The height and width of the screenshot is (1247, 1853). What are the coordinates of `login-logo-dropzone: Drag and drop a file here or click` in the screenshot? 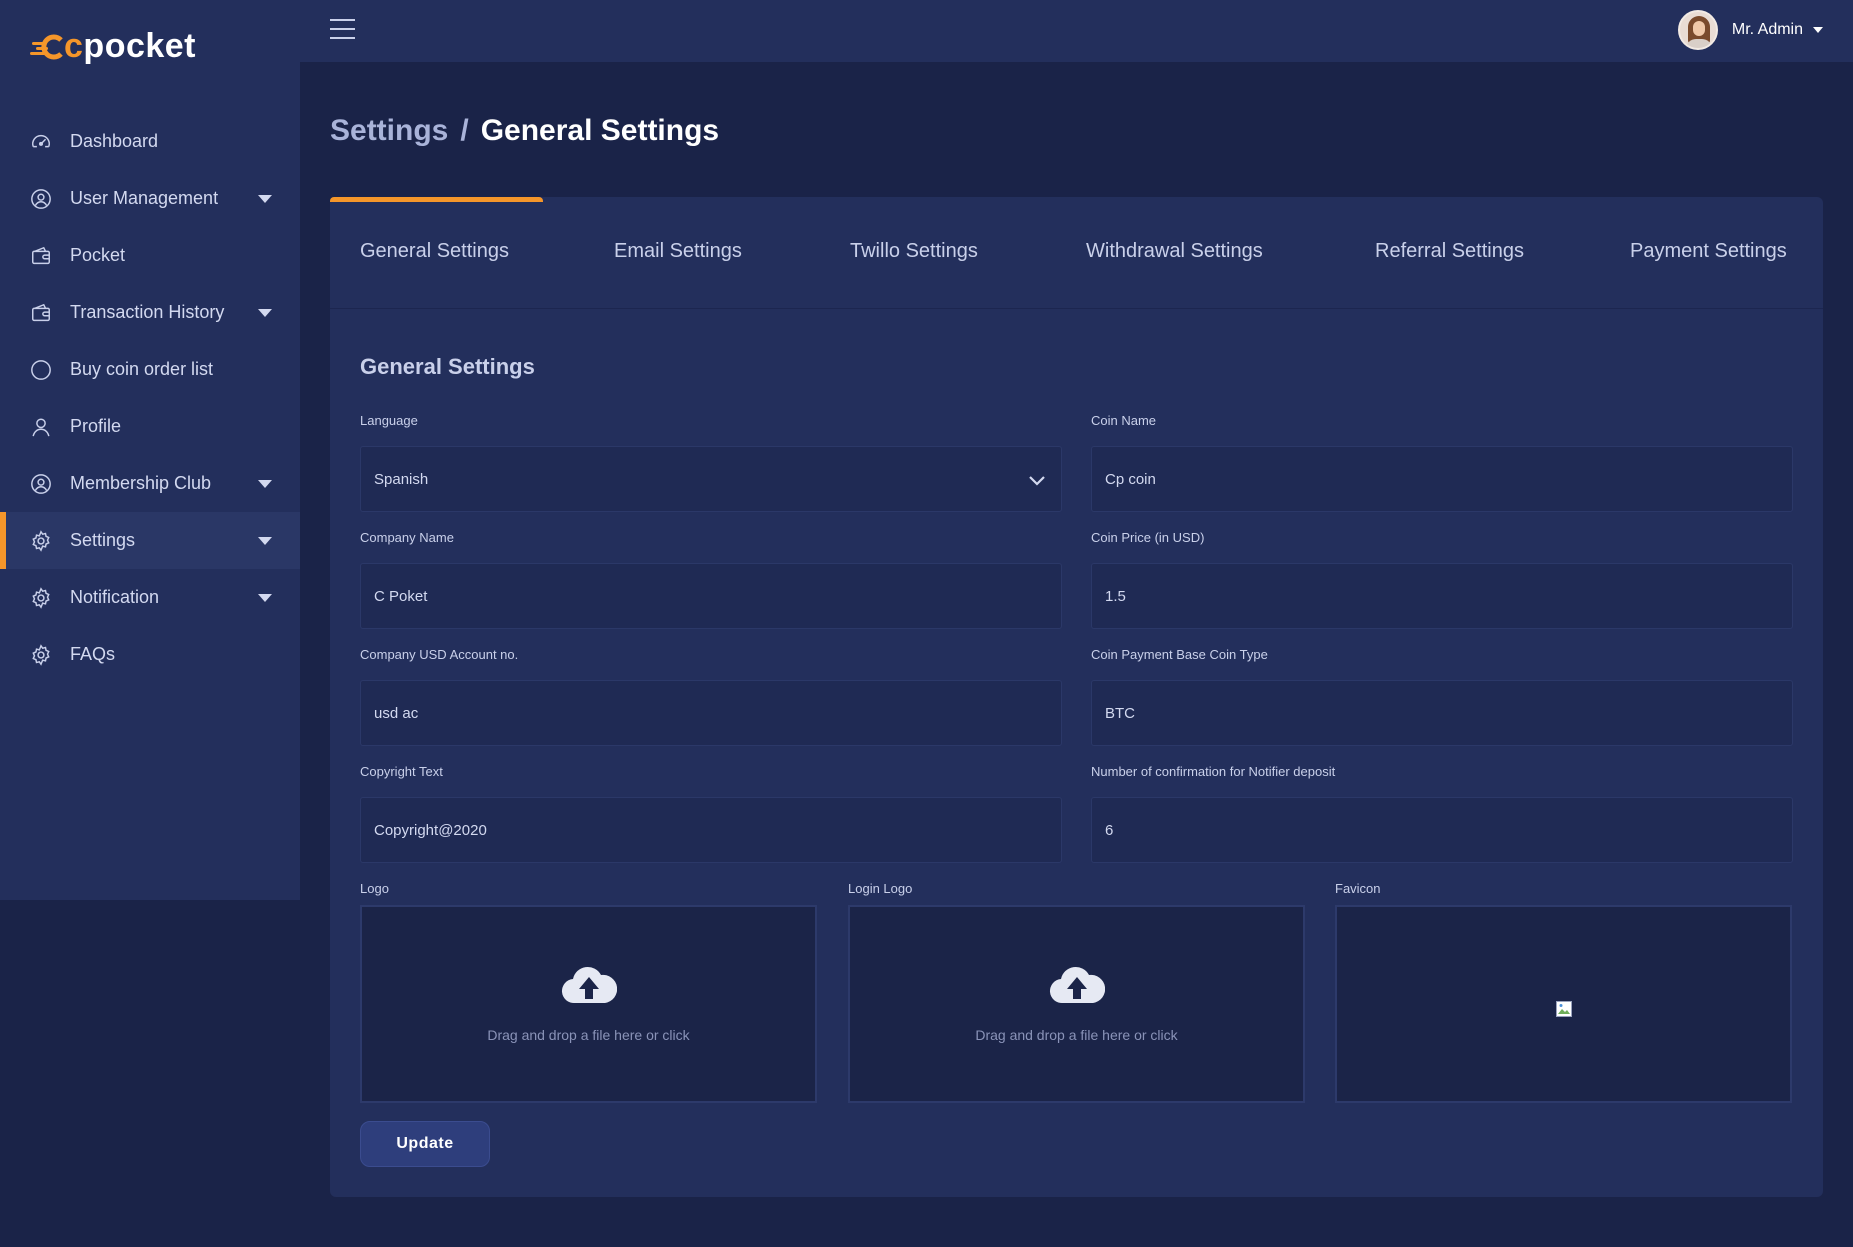 It's located at (1076, 1004).